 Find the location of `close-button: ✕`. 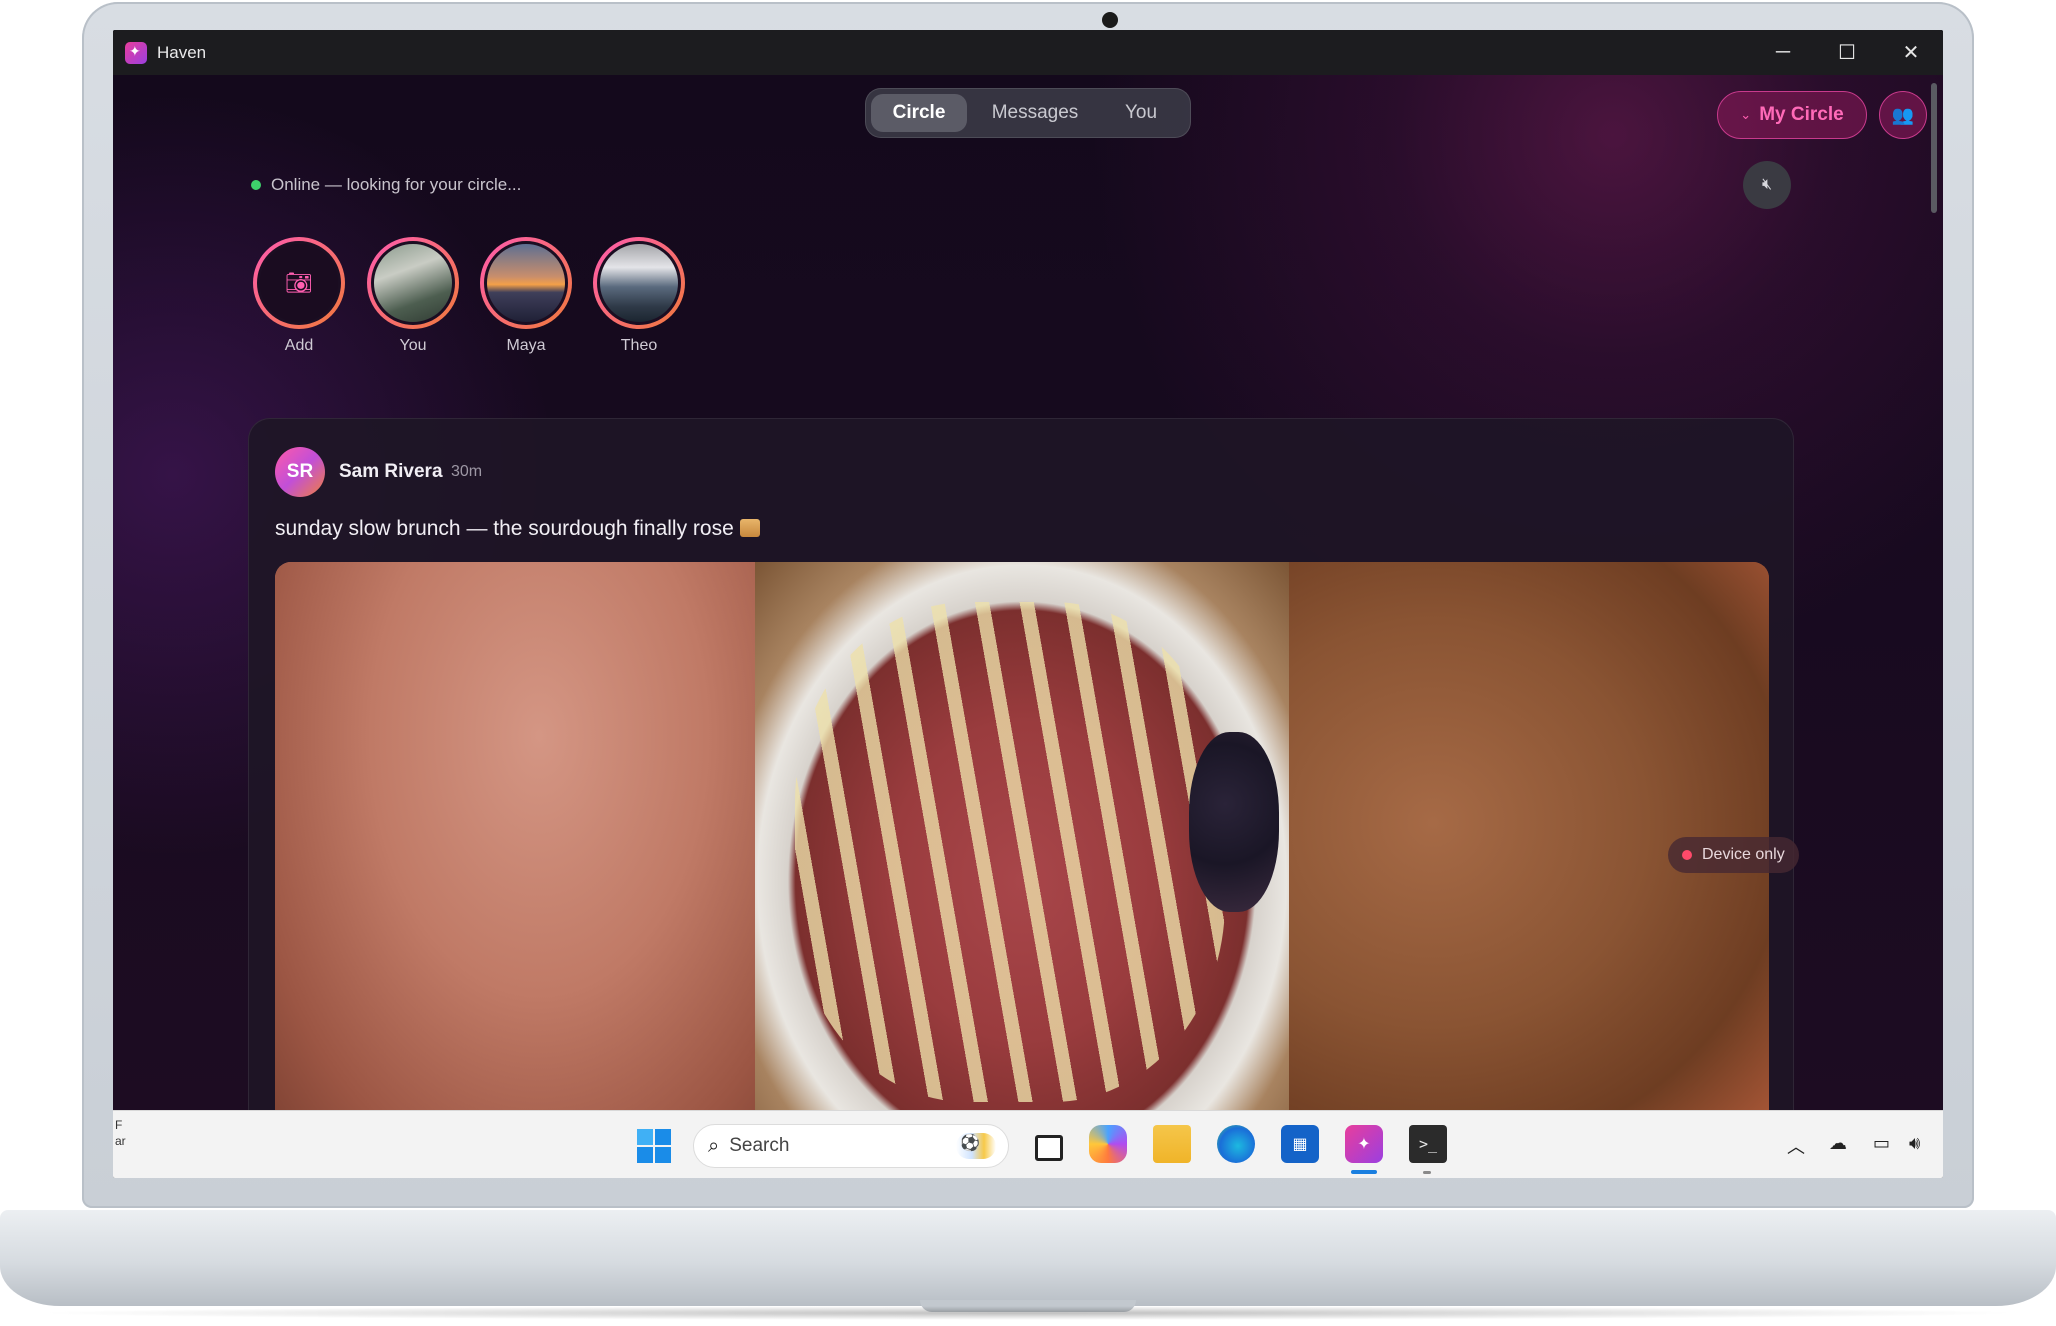

close-button: ✕ is located at coordinates (1911, 52).